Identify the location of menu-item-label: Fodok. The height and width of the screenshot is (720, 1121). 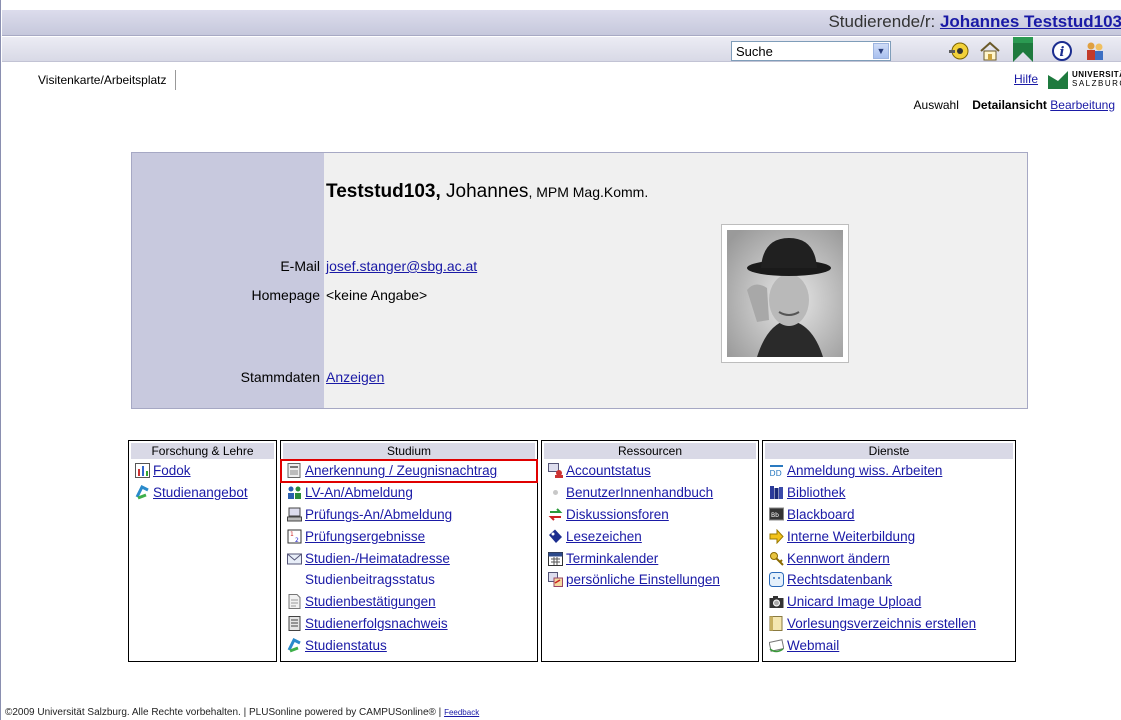
(172, 470).